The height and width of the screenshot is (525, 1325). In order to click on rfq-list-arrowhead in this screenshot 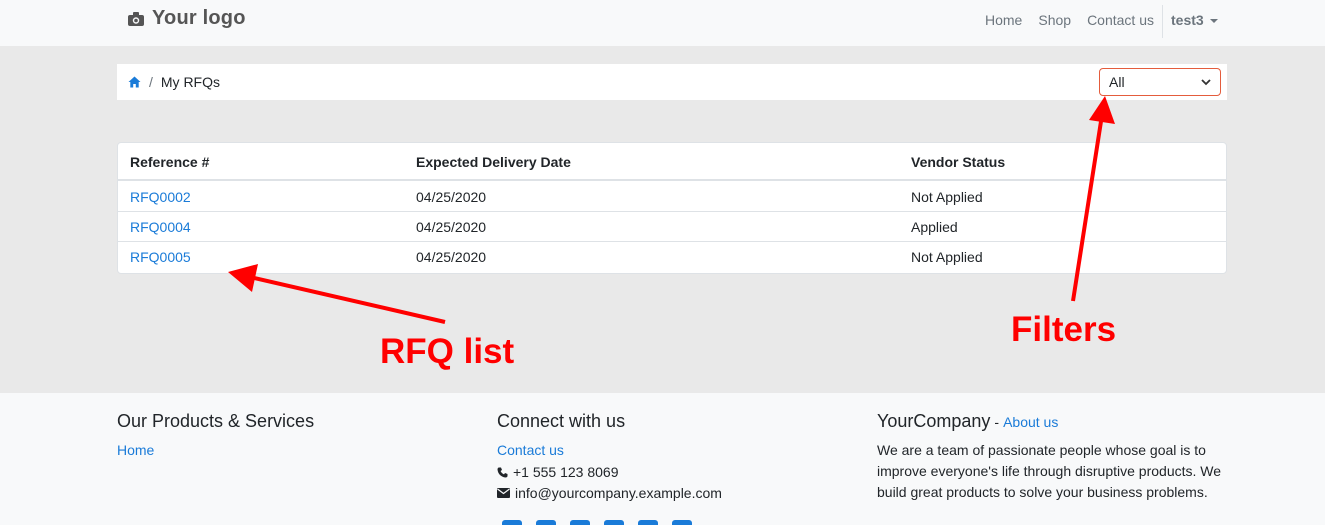, I will do `click(243, 278)`.